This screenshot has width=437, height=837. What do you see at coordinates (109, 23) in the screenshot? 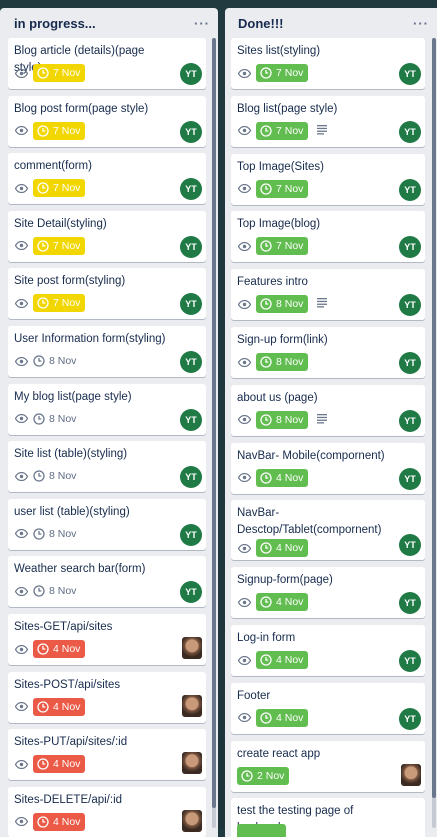
I see `list-header: in progress... ···` at bounding box center [109, 23].